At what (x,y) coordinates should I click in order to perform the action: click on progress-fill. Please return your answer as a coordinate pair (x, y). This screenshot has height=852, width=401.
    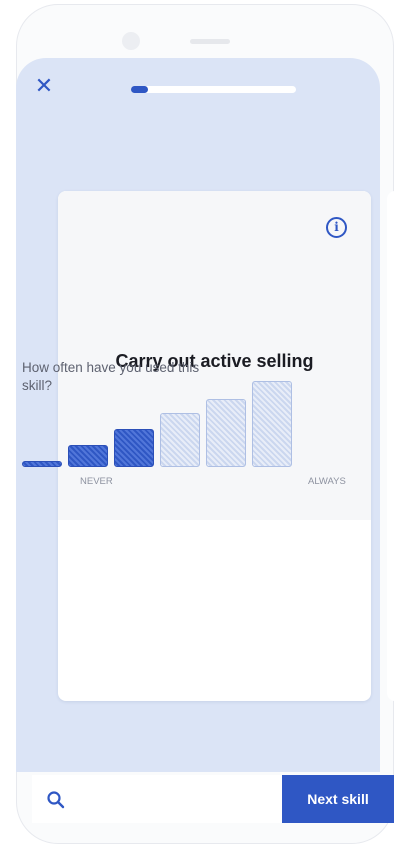
    Looking at the image, I should click on (139, 89).